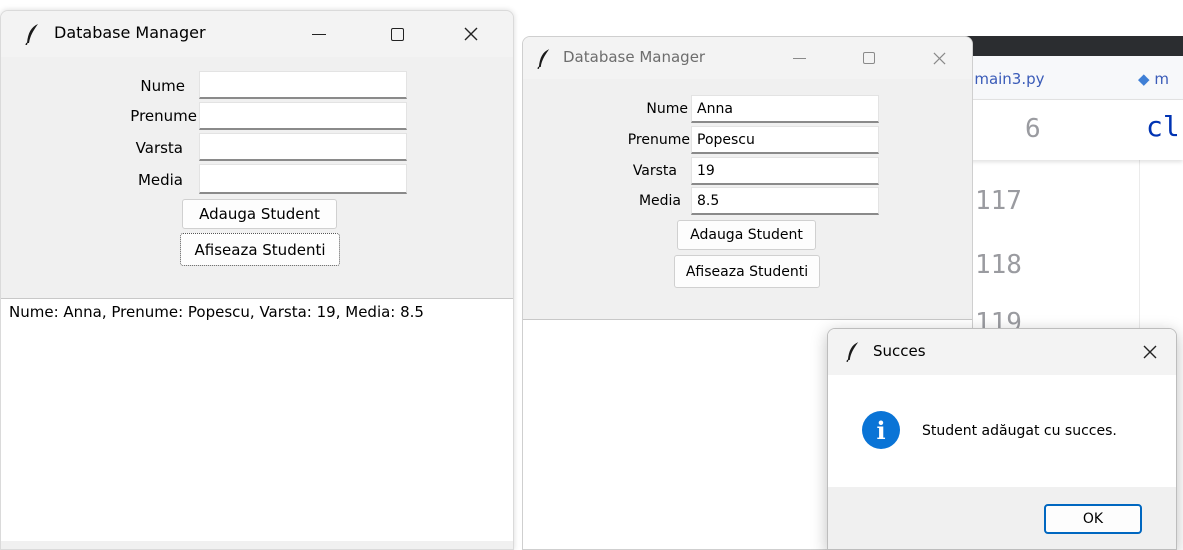  I want to click on ok-button: OK, so click(1093, 519).